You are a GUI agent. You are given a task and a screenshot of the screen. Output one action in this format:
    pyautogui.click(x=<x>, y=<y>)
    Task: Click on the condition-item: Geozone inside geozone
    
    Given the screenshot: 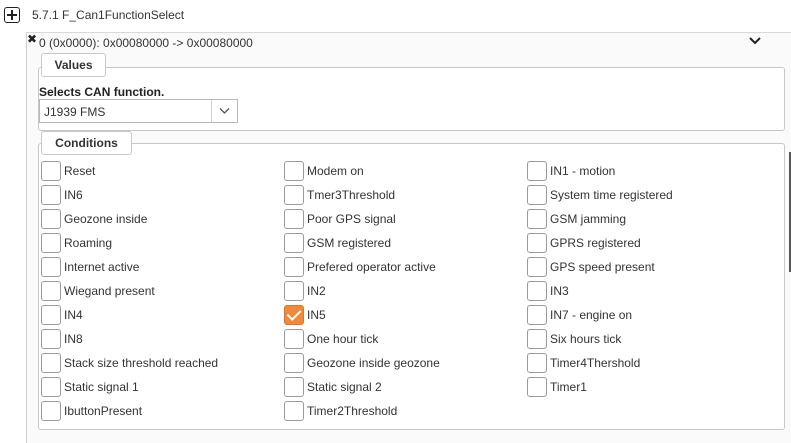 What is the action you would take?
    pyautogui.click(x=362, y=363)
    